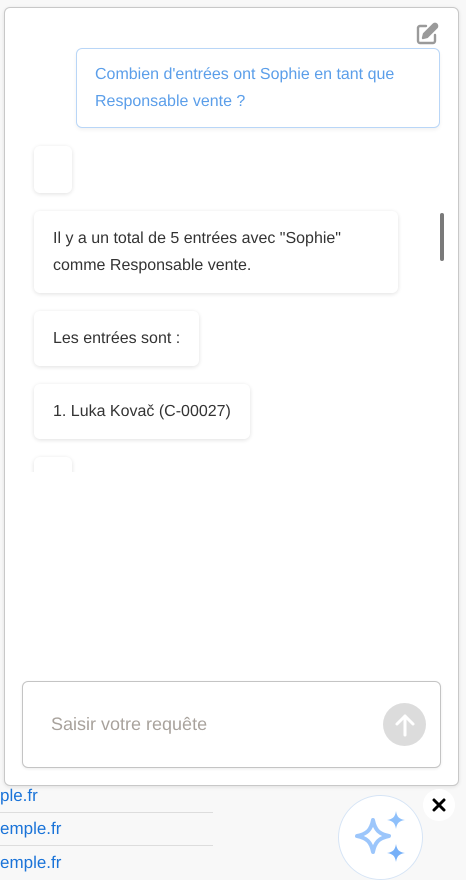 The height and width of the screenshot is (880, 466). Describe the element at coordinates (216, 252) in the screenshot. I see `assistant-message: Il y a un total de 5 entrées avec "Sophie" comme Responsable vente.` at that location.